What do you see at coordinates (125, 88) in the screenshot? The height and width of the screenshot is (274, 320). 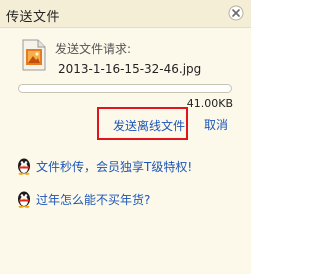 I see `progress-bar` at bounding box center [125, 88].